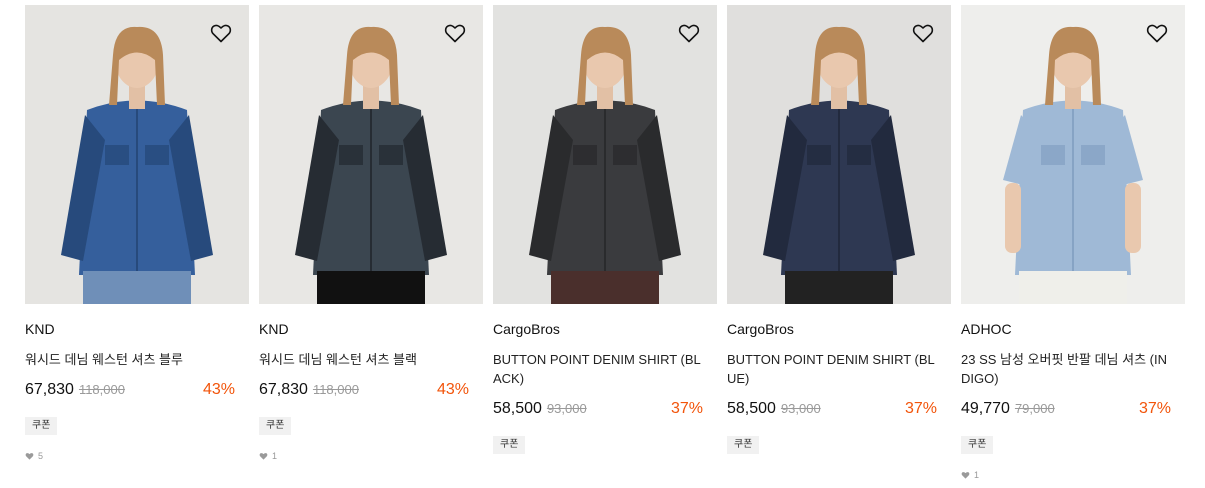 The height and width of the screenshot is (488, 1205). What do you see at coordinates (41, 456) in the screenshot?
I see `like-count-value: 5` at bounding box center [41, 456].